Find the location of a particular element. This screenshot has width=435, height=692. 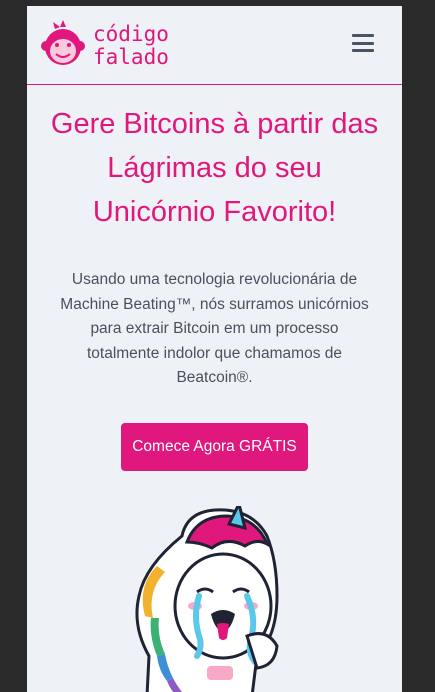

site-header: código falado is located at coordinates (214, 45).